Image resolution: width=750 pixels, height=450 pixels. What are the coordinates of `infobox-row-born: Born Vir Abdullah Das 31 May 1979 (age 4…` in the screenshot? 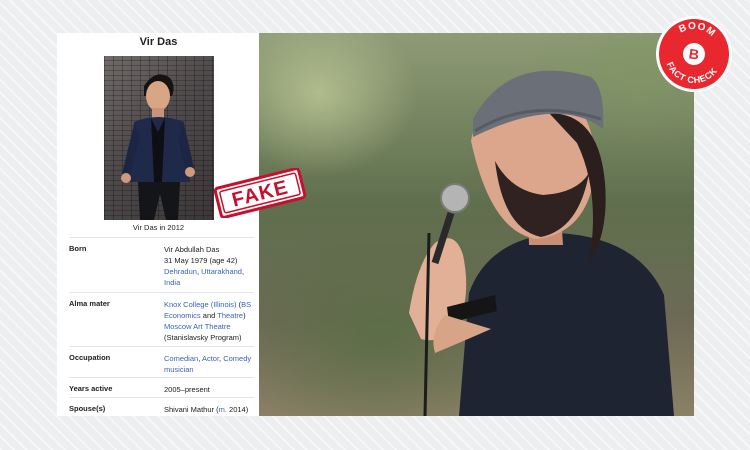 It's located at (161, 265).